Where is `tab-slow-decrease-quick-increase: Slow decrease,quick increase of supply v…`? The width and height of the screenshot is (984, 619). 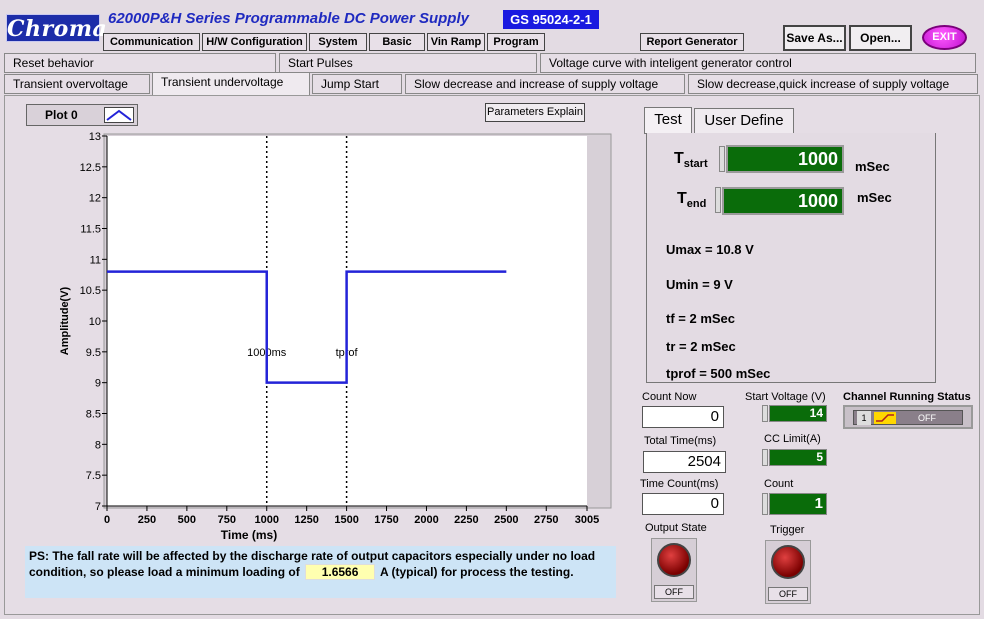
tab-slow-decrease-quick-increase: Slow decrease,quick increase of supply v… is located at coordinates (833, 84).